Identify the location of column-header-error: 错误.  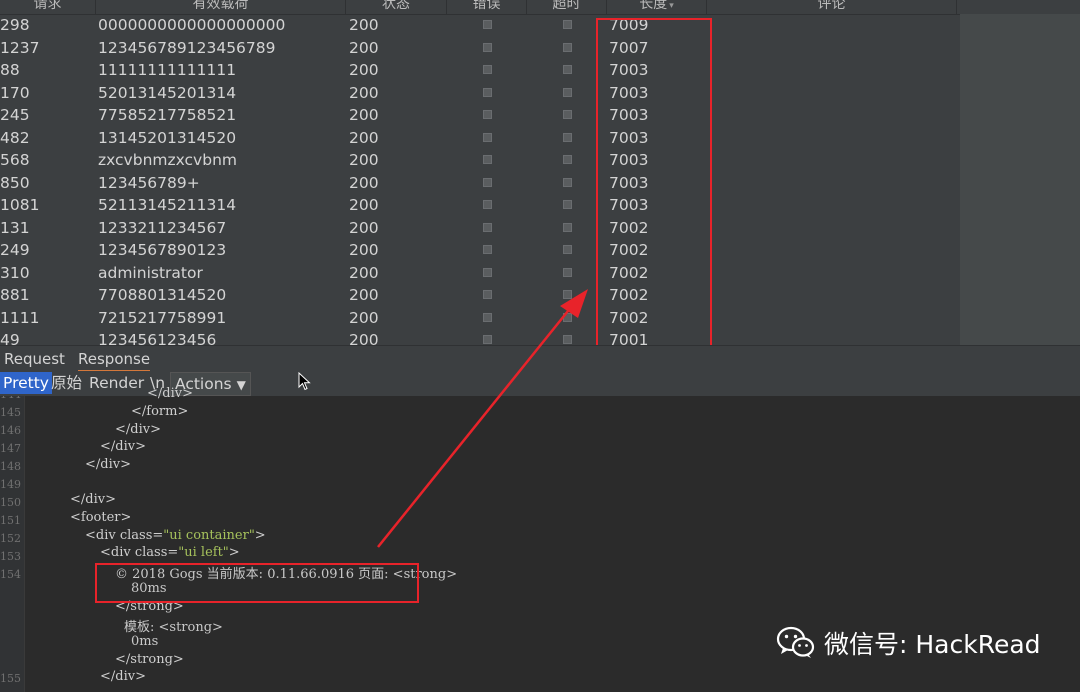
(487, 7).